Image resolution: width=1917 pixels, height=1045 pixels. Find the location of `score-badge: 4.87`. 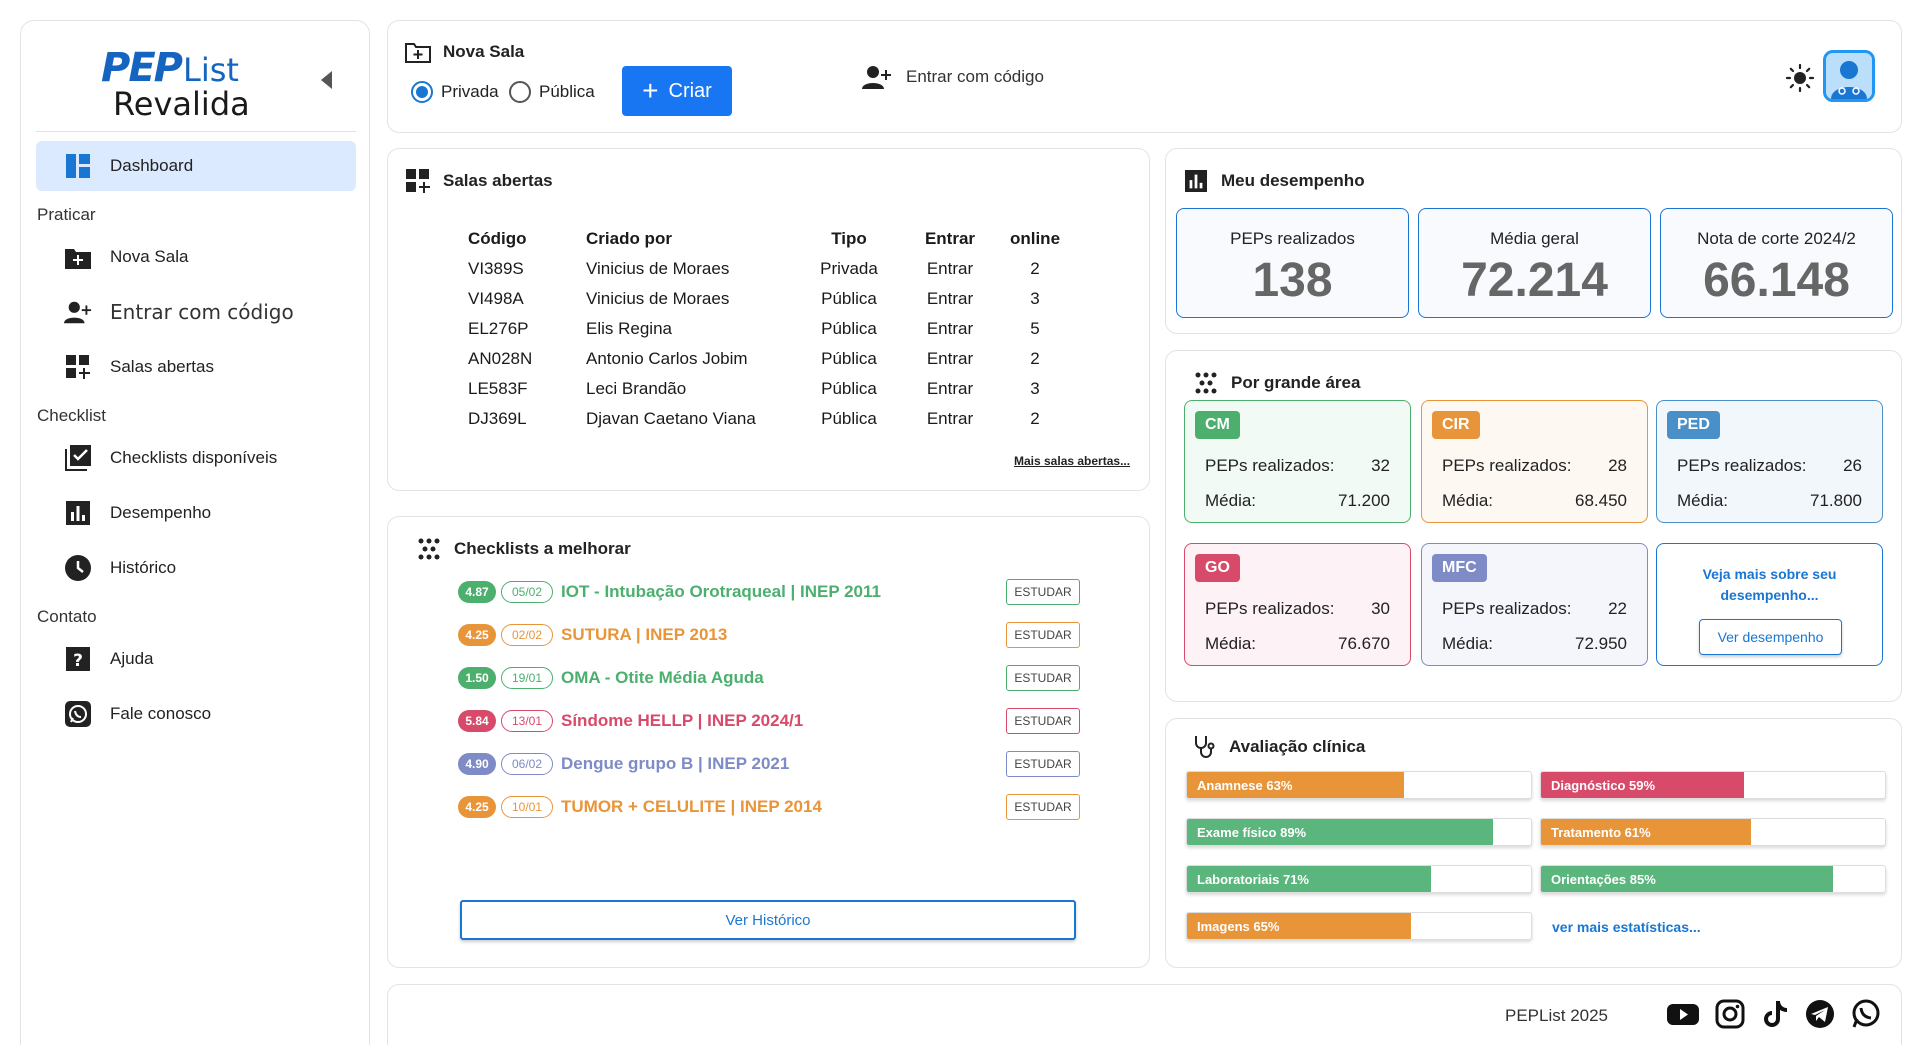

score-badge: 4.87 is located at coordinates (477, 592).